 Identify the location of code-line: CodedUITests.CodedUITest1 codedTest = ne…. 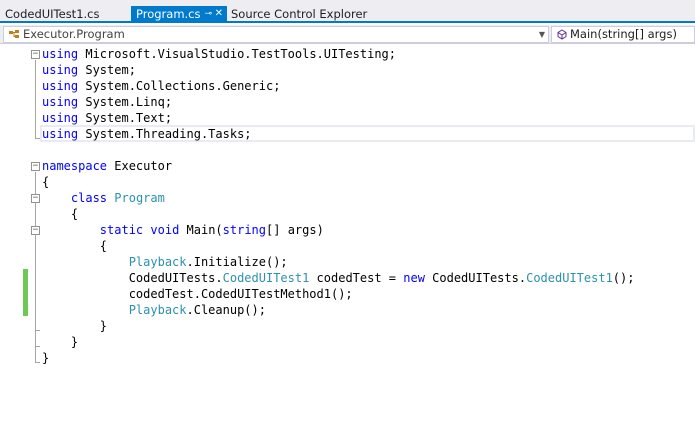
(338, 278).